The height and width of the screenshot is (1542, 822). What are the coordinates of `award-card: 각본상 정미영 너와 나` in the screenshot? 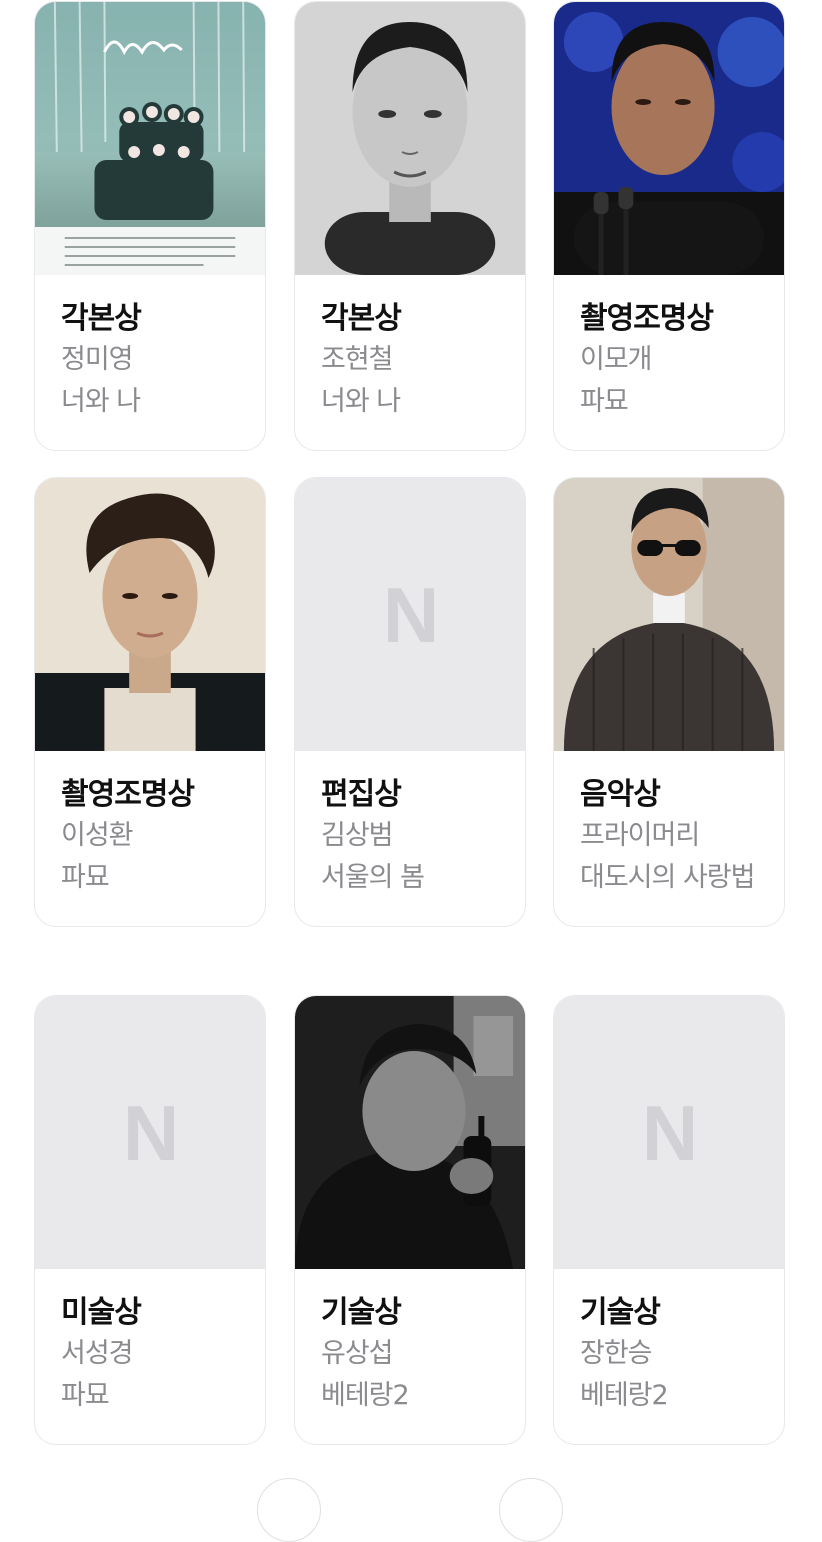 It's located at (150, 226).